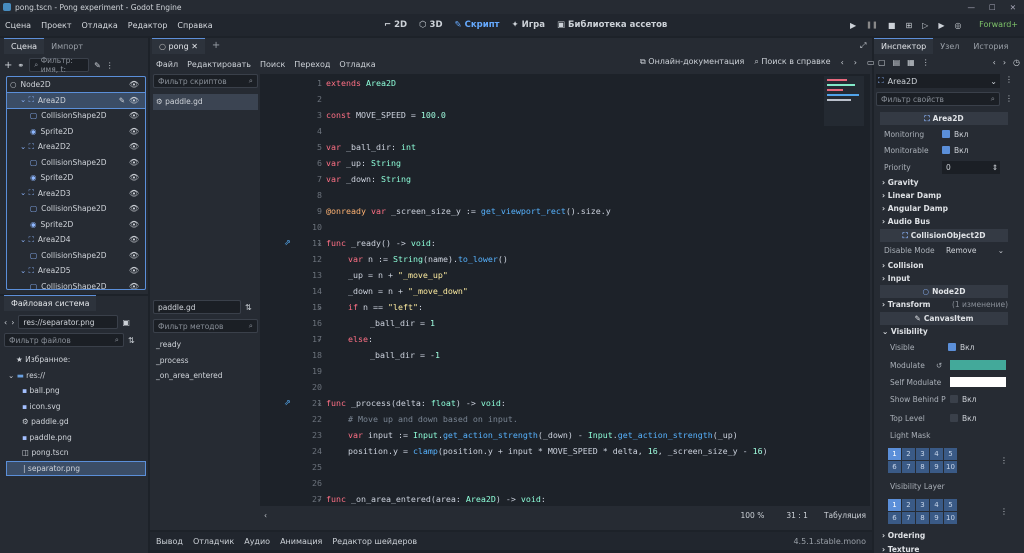 The image size is (1024, 553). What do you see at coordinates (167, 64) in the screenshot?
I see `script-menu-file: Файл` at bounding box center [167, 64].